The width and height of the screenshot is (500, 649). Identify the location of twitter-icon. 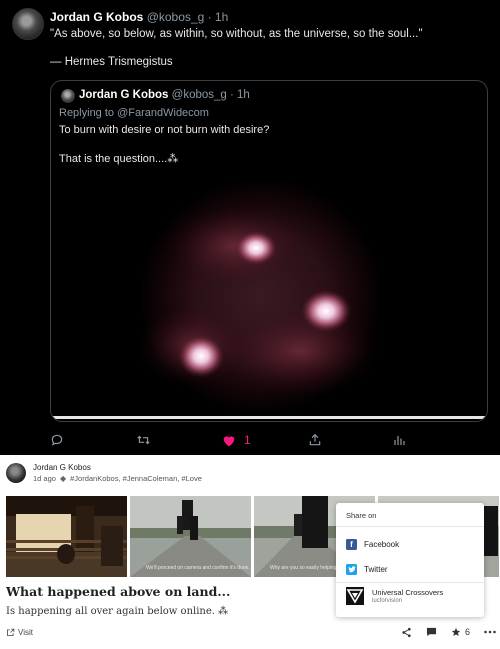
(351, 569).